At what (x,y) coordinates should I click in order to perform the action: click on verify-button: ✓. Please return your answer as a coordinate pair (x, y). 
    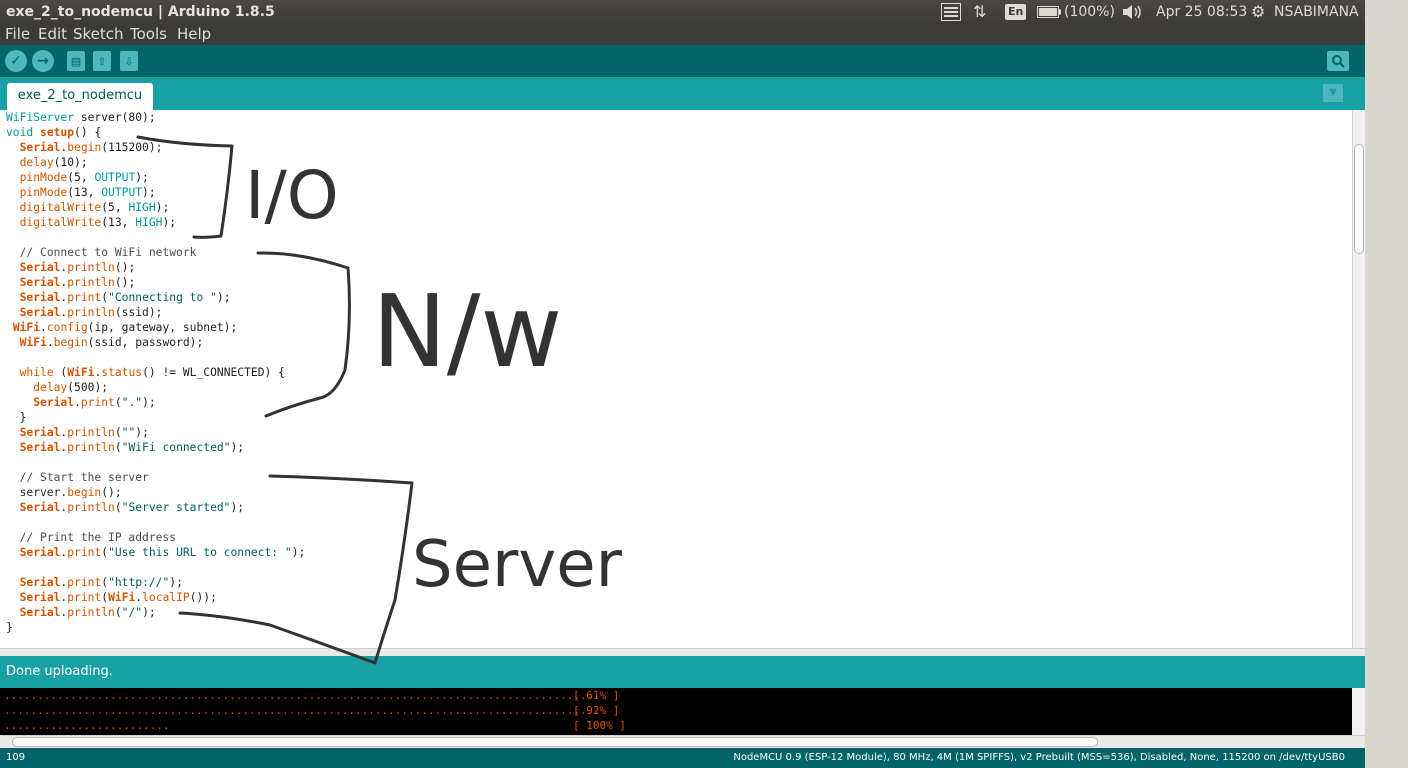
    Looking at the image, I should click on (16, 61).